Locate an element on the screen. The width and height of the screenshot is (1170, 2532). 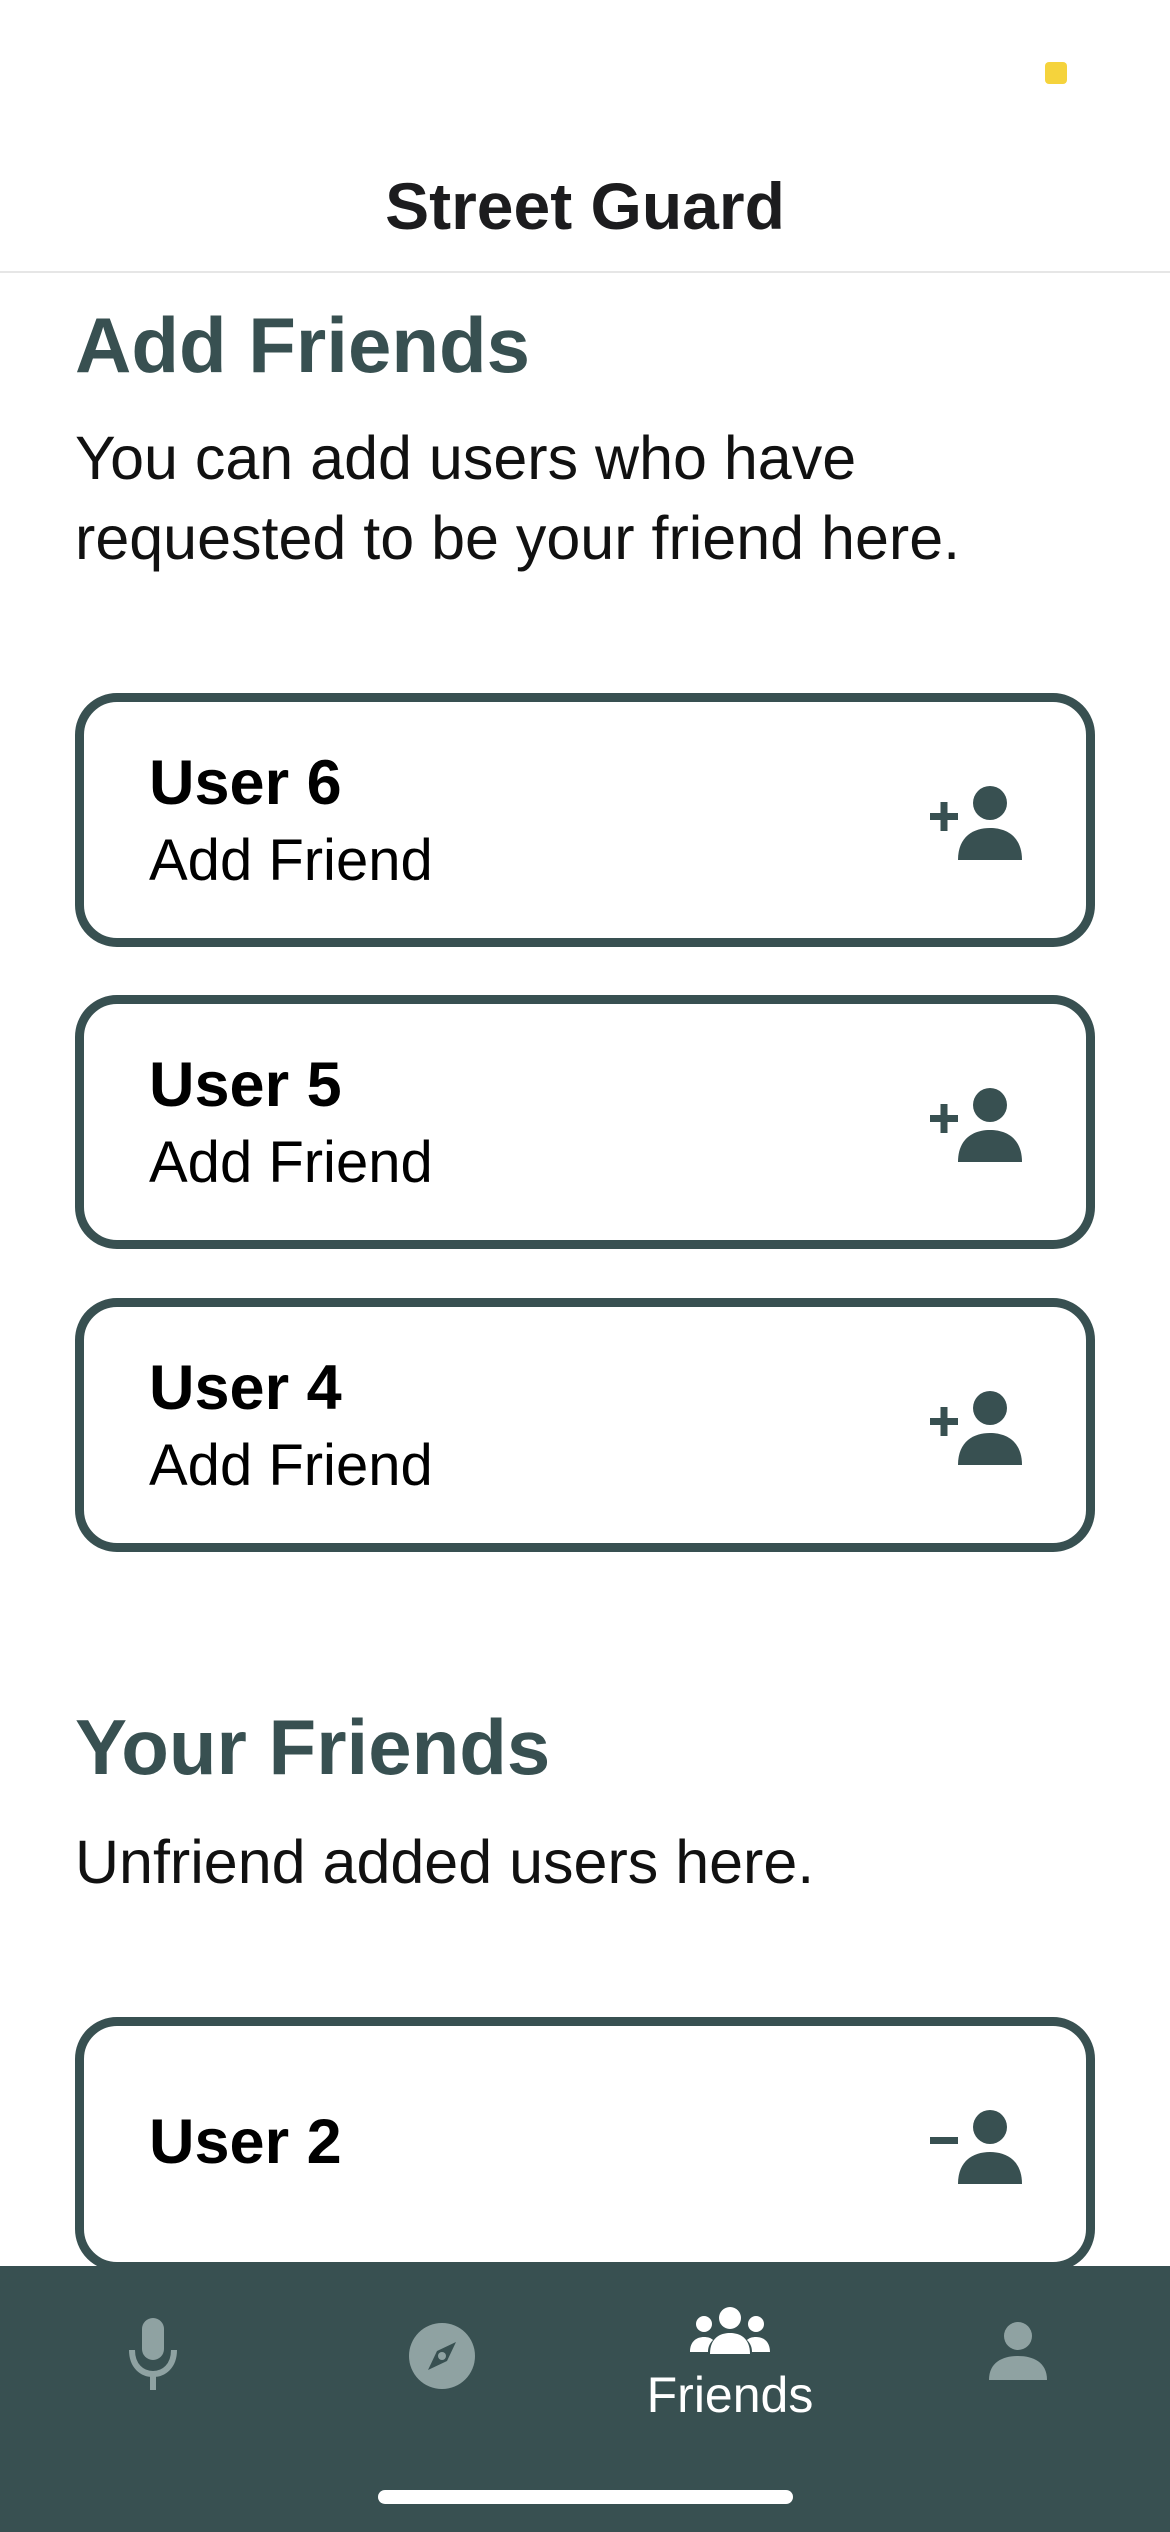
friend-request-card: User 5 Add Friend is located at coordinates (585, 1122).